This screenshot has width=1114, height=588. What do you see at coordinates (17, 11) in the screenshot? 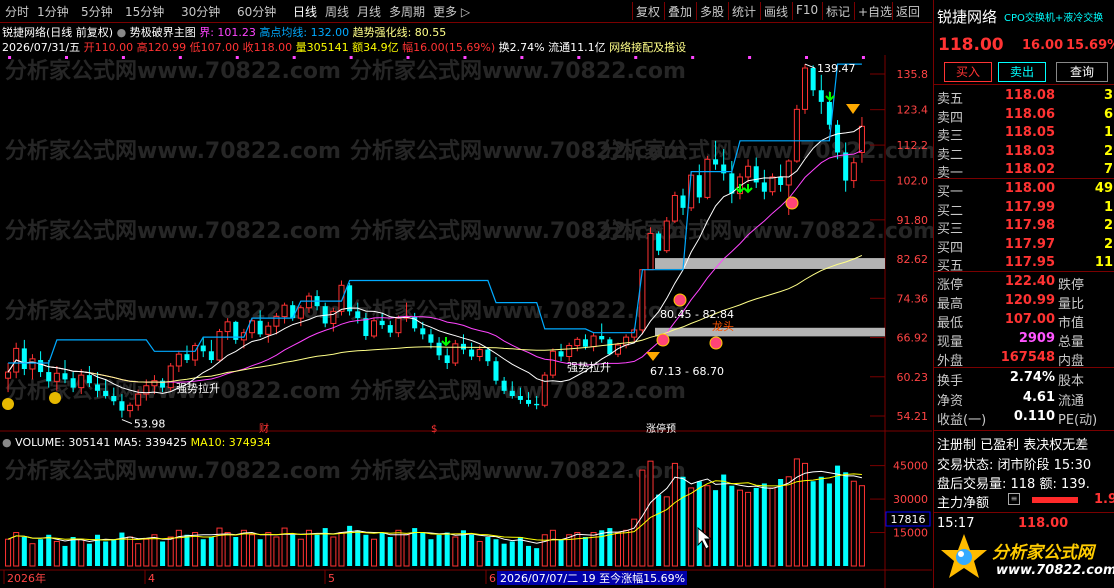
I see `toolbar-tab-0: 分时` at bounding box center [17, 11].